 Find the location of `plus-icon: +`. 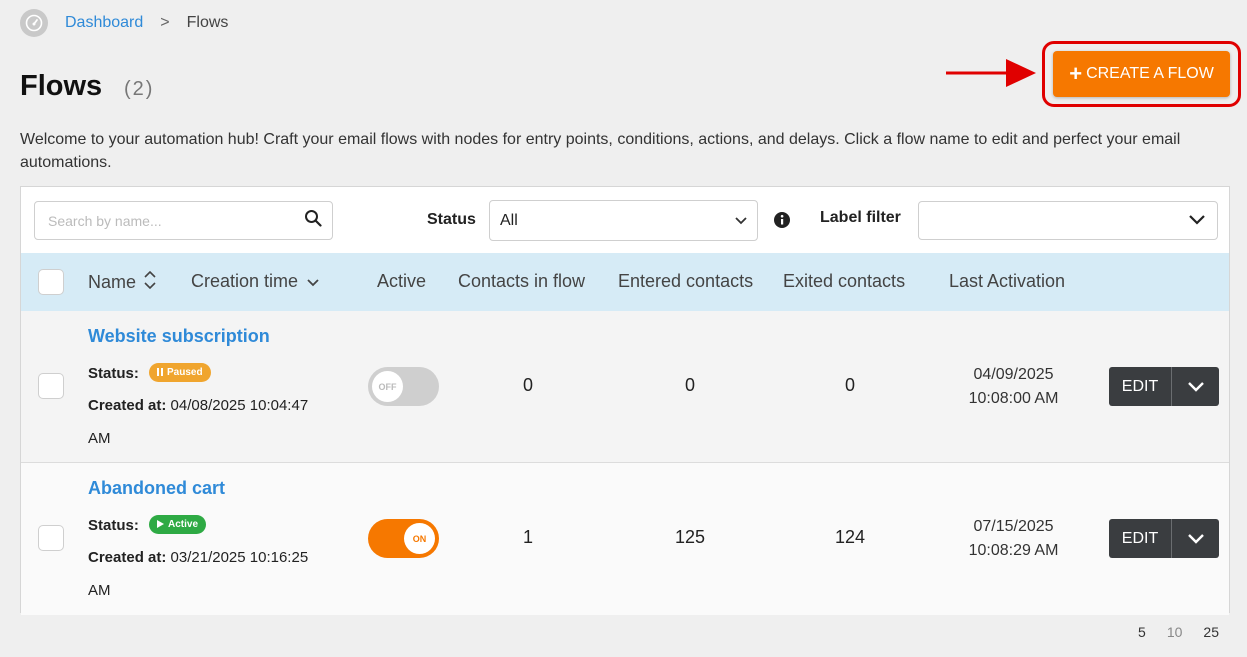

plus-icon: + is located at coordinates (1076, 73).